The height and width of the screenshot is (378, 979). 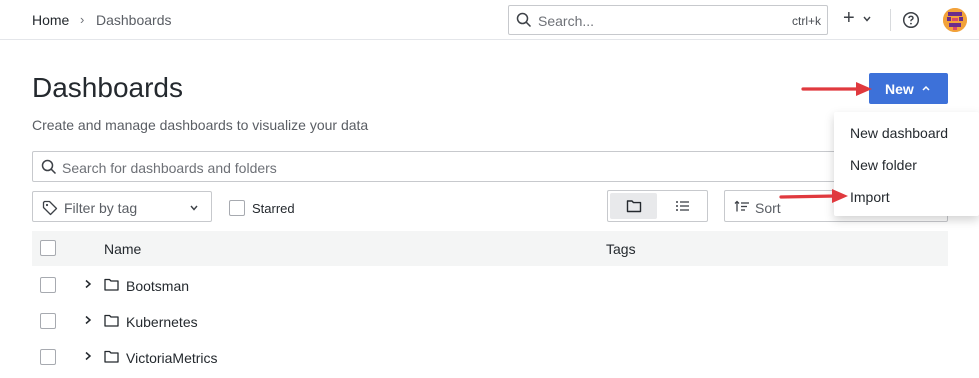 What do you see at coordinates (162, 322) in the screenshot?
I see `row-name: Kubernetes` at bounding box center [162, 322].